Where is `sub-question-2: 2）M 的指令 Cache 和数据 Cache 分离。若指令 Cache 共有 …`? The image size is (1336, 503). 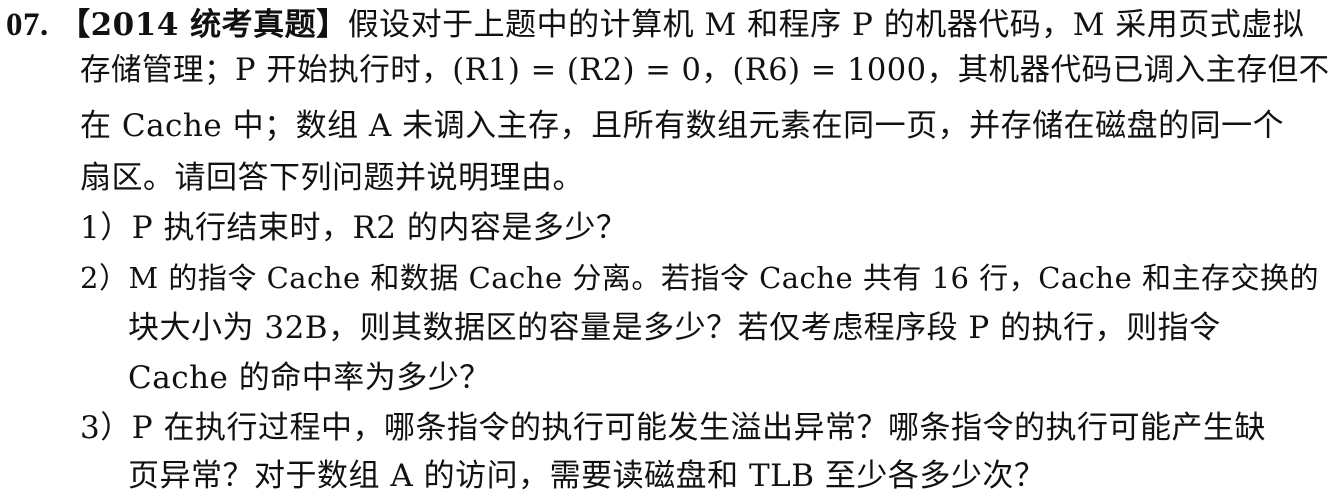 sub-question-2: 2）M 的指令 Cache 和数据 Cache 分离。若指令 Cache 共有 … is located at coordinates (699, 278).